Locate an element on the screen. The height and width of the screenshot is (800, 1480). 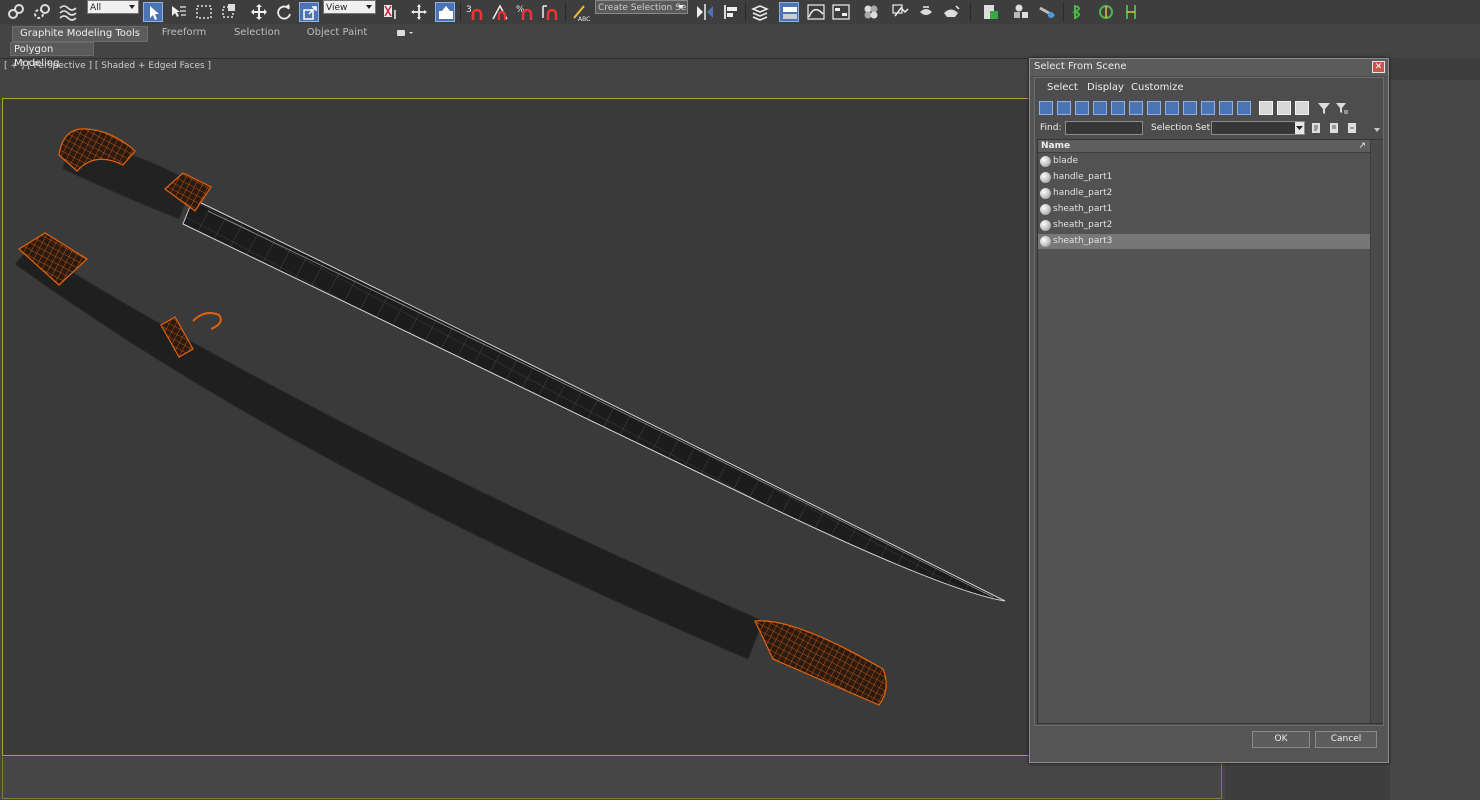
display-xrefs-icon is located at coordinates (1172, 108).